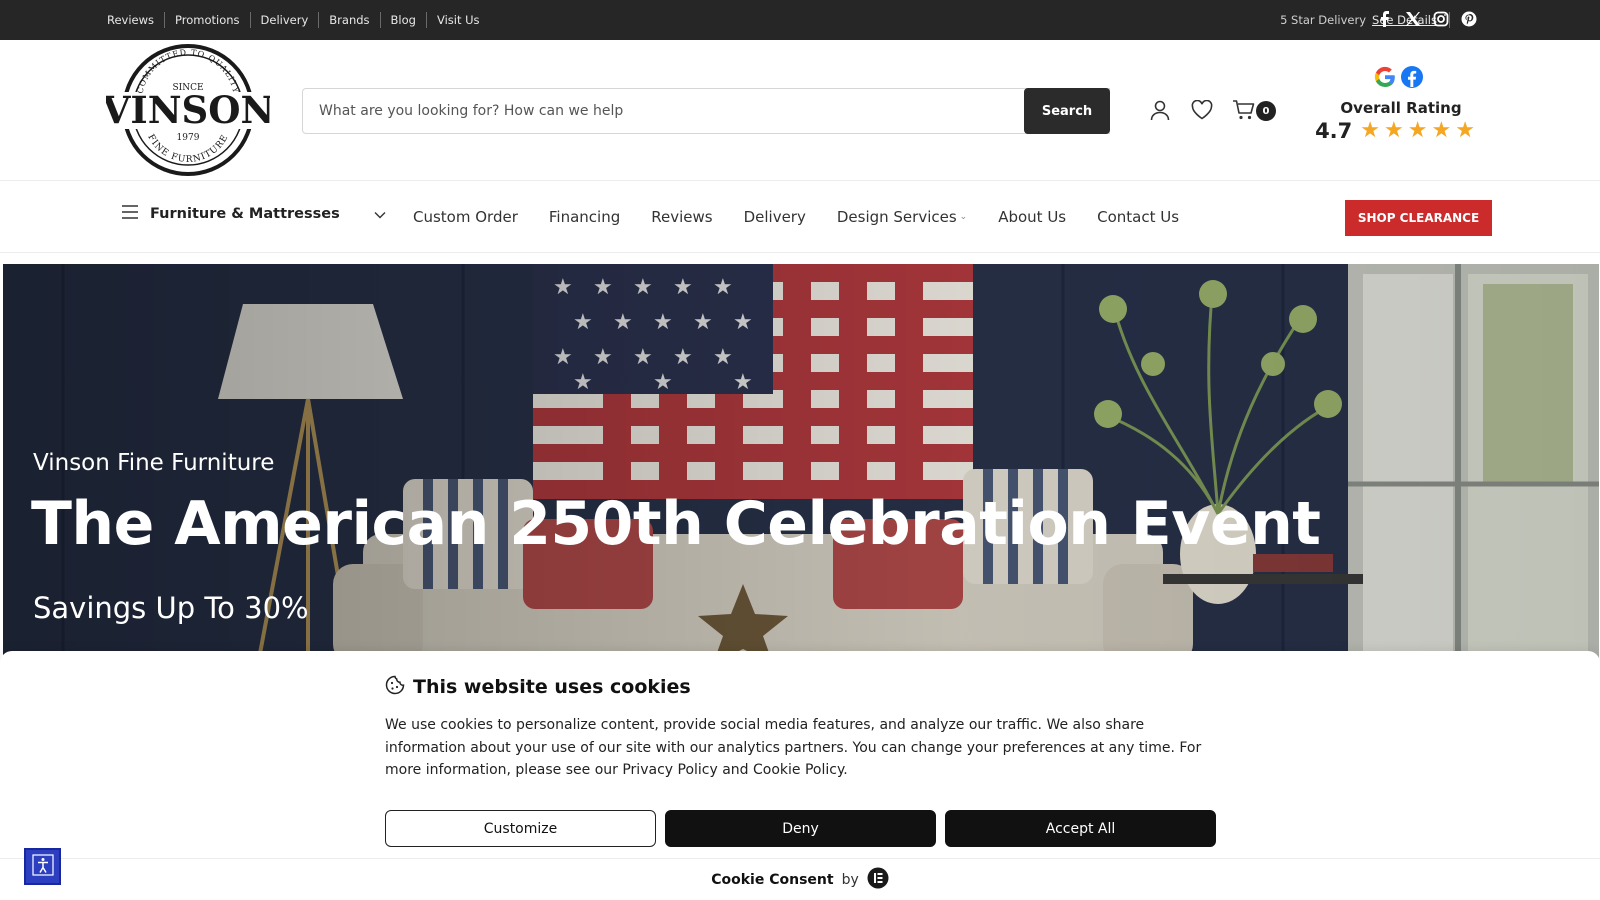 This screenshot has height=900, width=1600. I want to click on user-icon, so click(1160, 110).